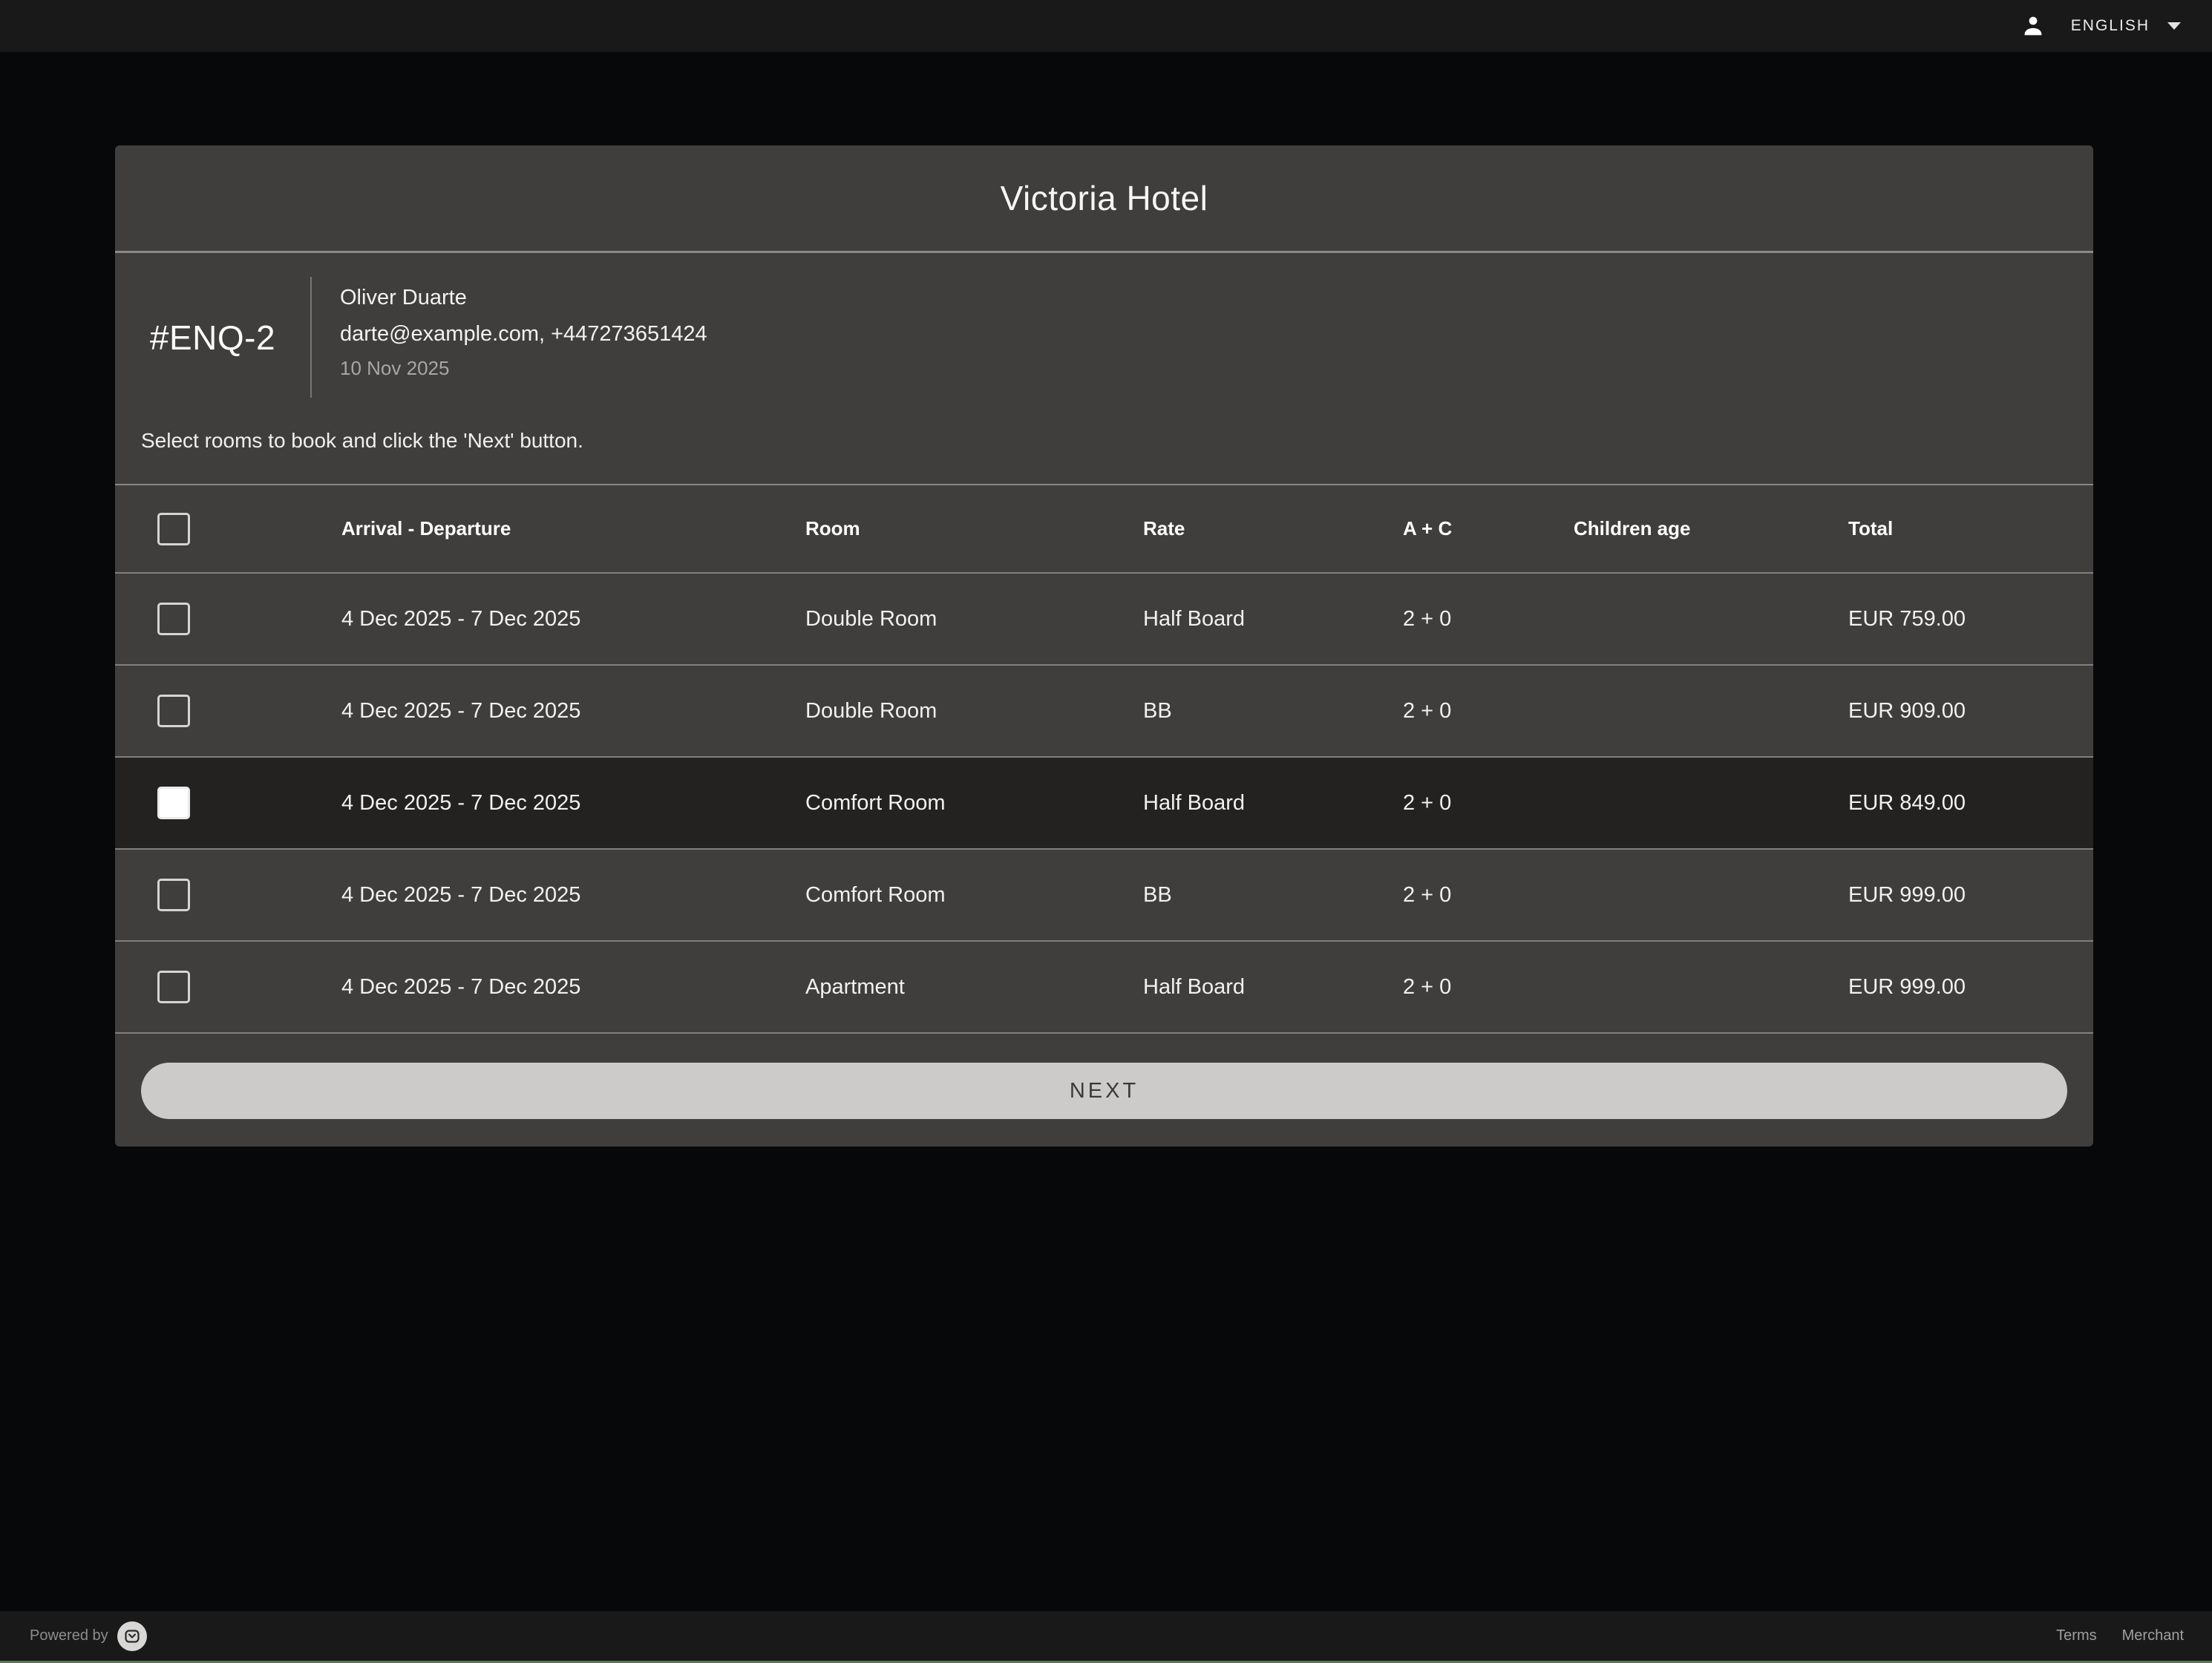 The width and height of the screenshot is (2212, 1663). What do you see at coordinates (69, 1635) in the screenshot?
I see `powered-by-label: Powered by` at bounding box center [69, 1635].